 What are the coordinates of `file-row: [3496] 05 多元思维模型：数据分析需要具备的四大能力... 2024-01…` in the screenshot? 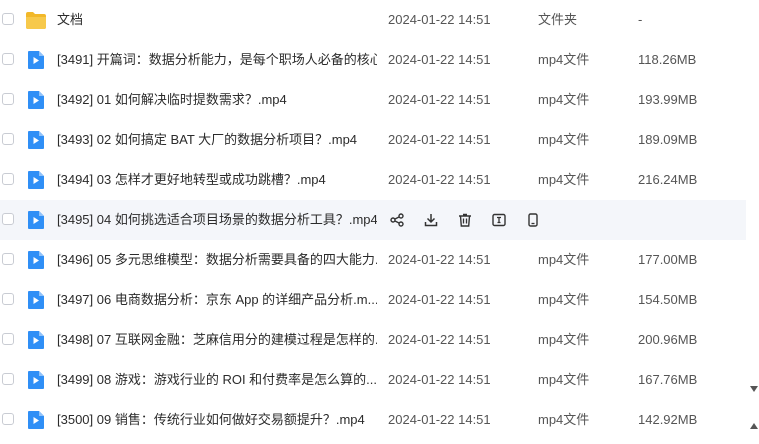 It's located at (373, 260).